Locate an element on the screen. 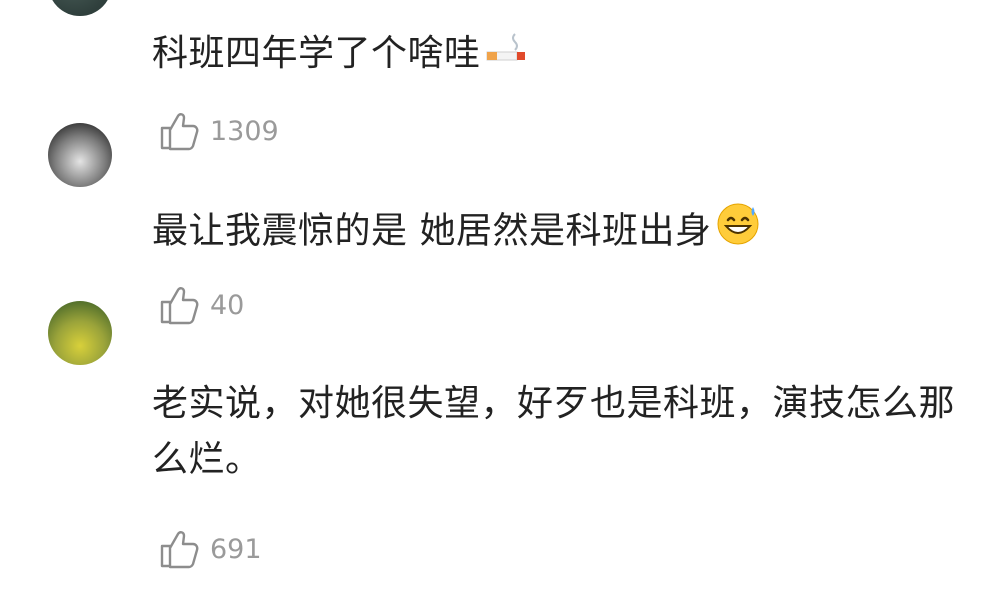  comment-text-content: 科班四年学了个啥哇 is located at coordinates (316, 53).